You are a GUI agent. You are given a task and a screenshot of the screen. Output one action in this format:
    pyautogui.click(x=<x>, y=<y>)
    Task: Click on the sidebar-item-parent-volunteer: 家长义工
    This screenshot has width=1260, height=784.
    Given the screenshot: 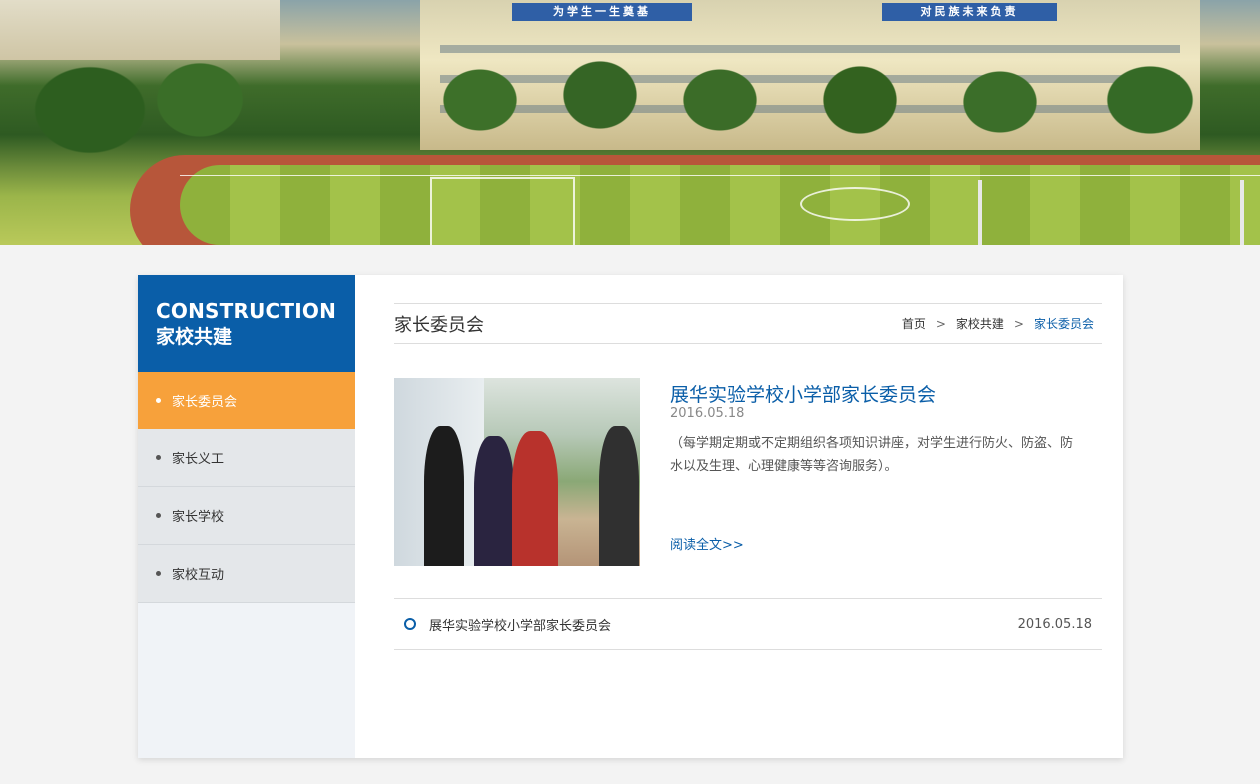 What is the action you would take?
    pyautogui.click(x=246, y=458)
    